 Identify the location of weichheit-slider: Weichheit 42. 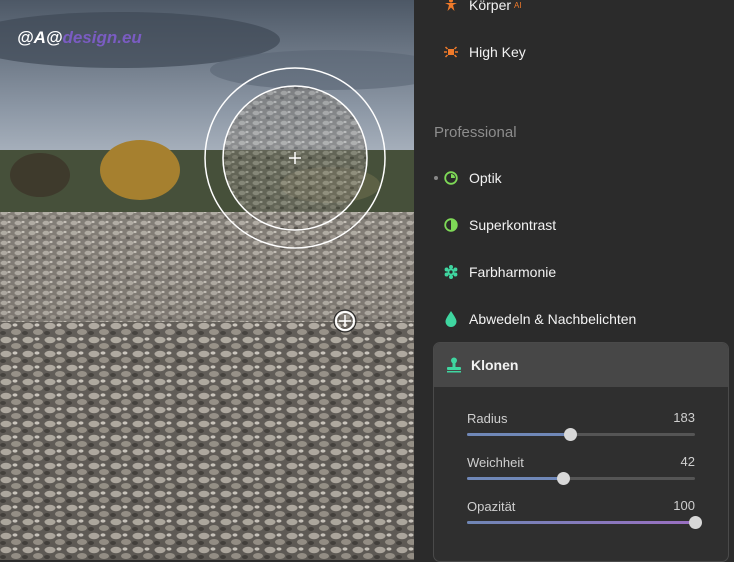
(581, 469).